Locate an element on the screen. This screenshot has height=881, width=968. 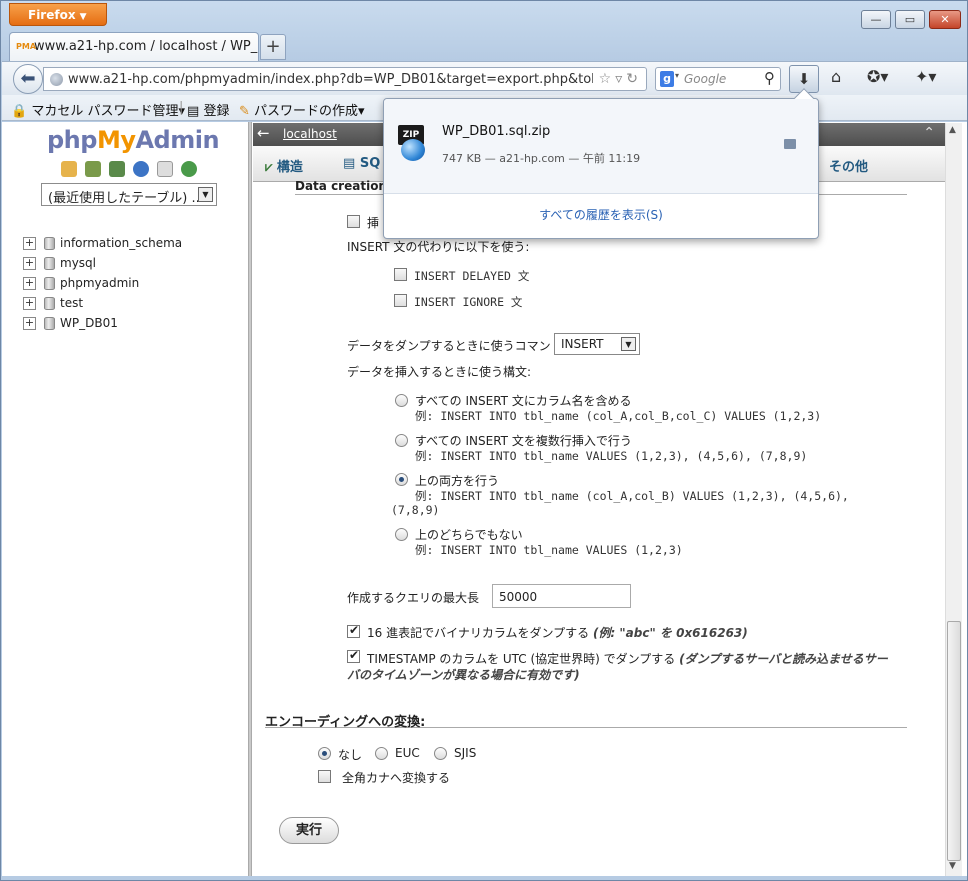
recent-tables-select: (最近使用したテーブル) ... ▼ is located at coordinates (129, 194).